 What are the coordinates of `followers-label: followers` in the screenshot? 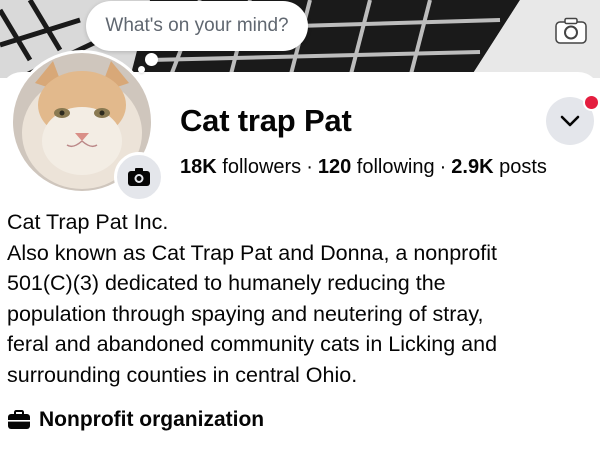 It's located at (262, 167).